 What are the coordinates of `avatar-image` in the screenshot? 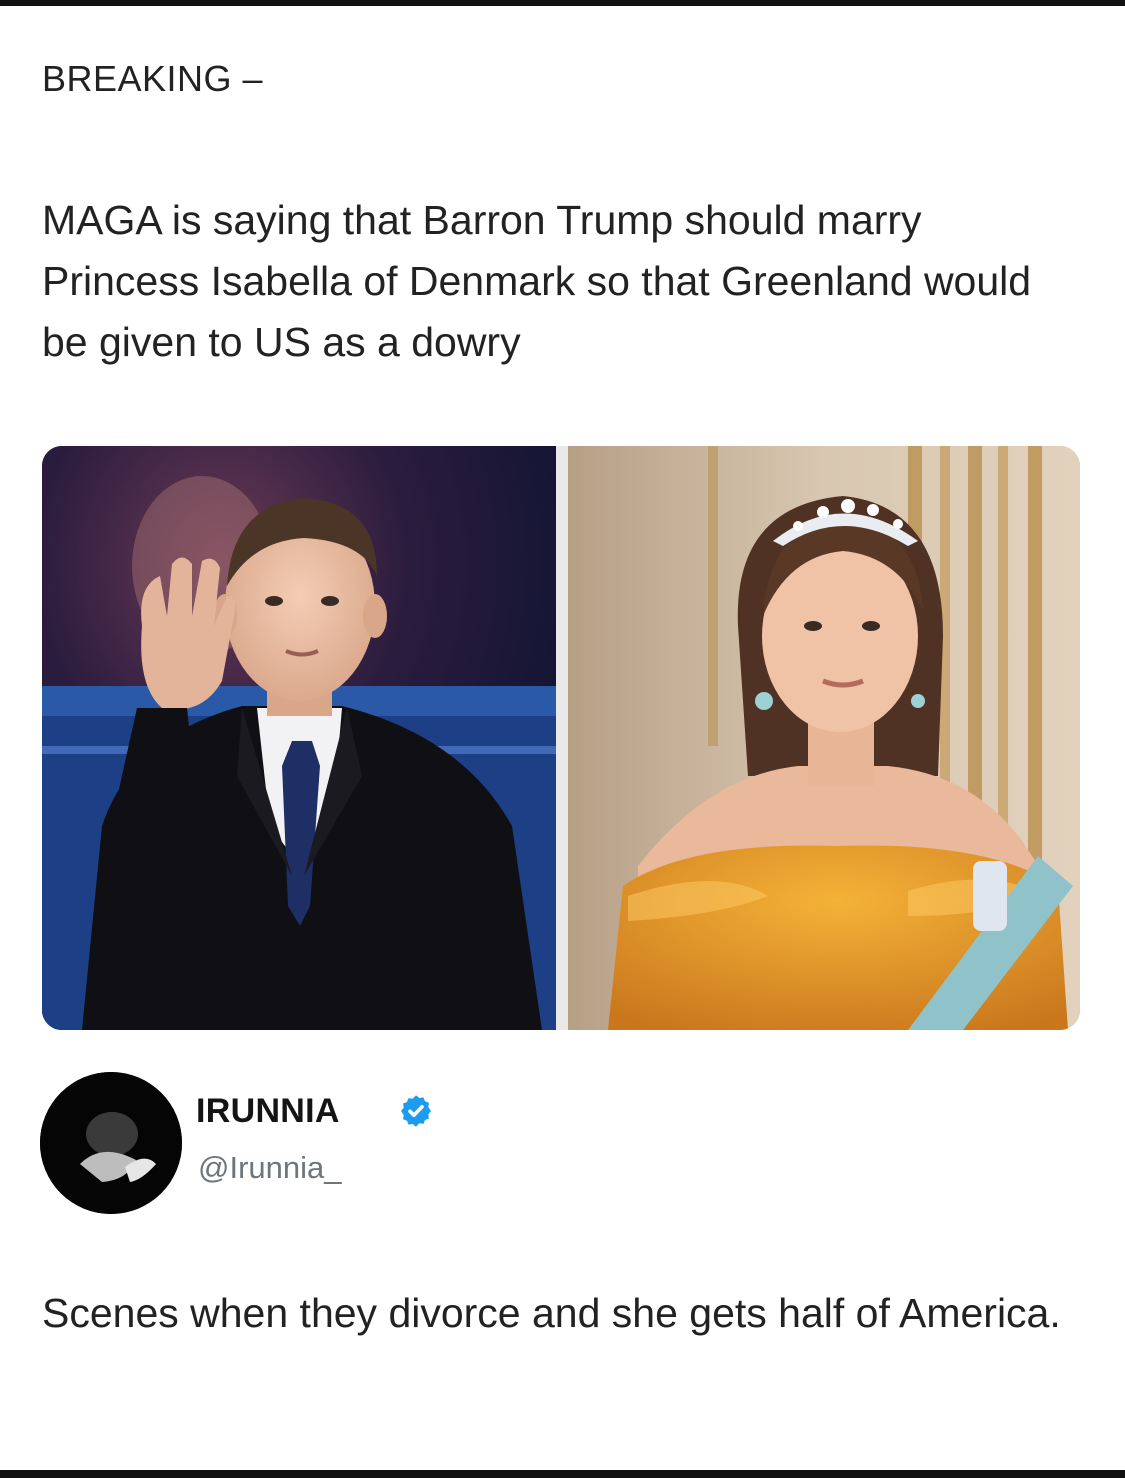 It's located at (111, 1143).